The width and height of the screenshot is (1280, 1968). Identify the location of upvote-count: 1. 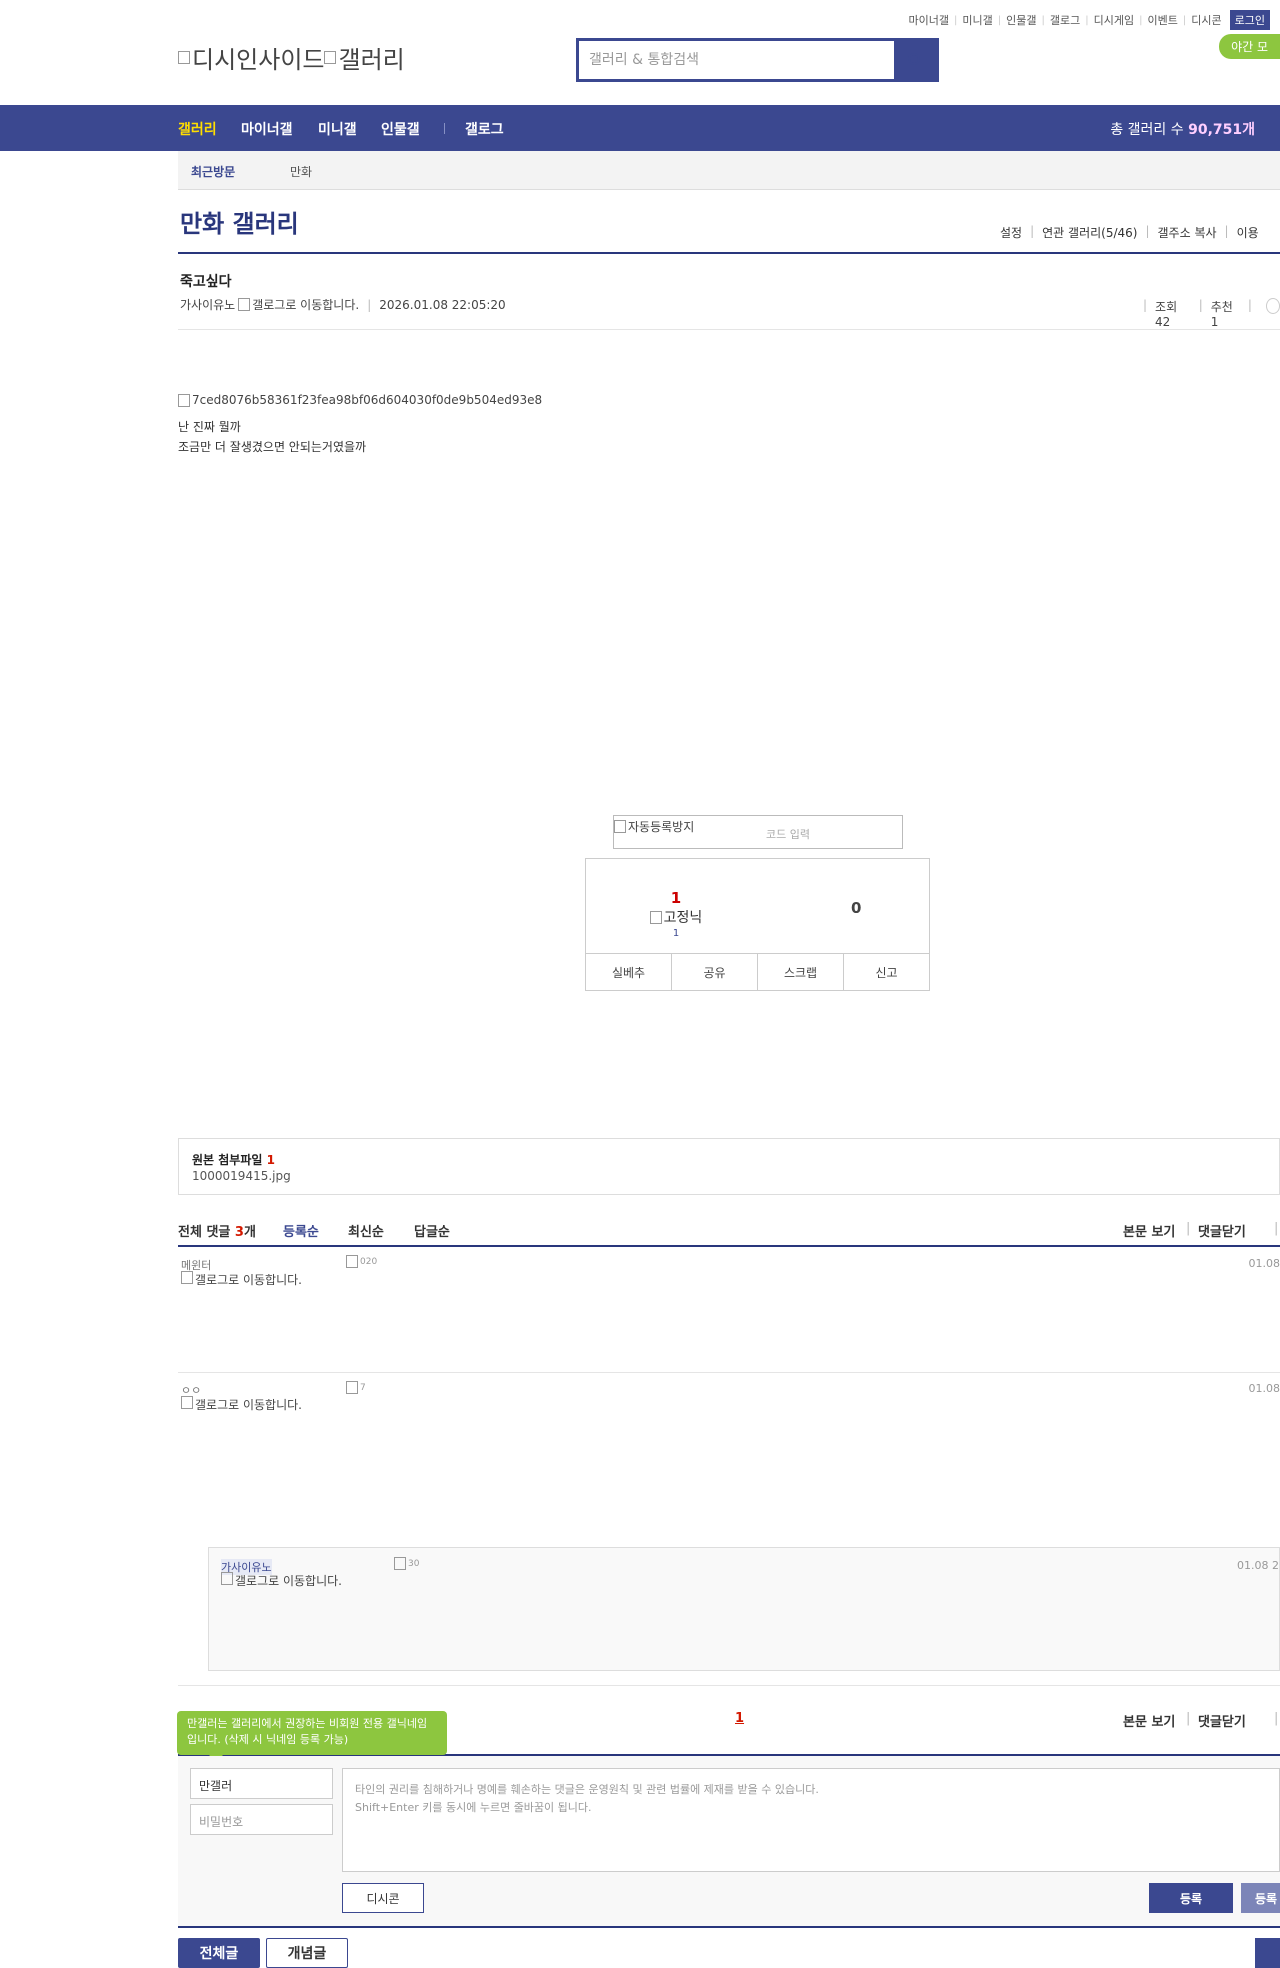
(676, 898).